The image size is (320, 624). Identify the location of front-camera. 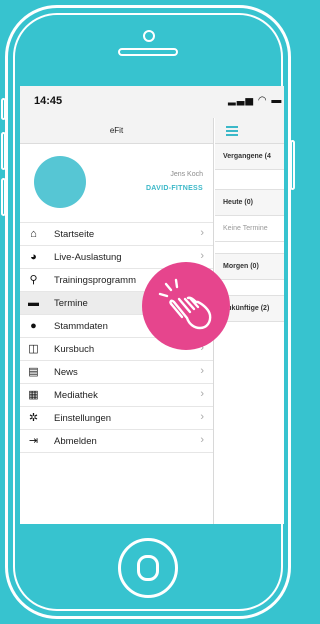
(149, 36).